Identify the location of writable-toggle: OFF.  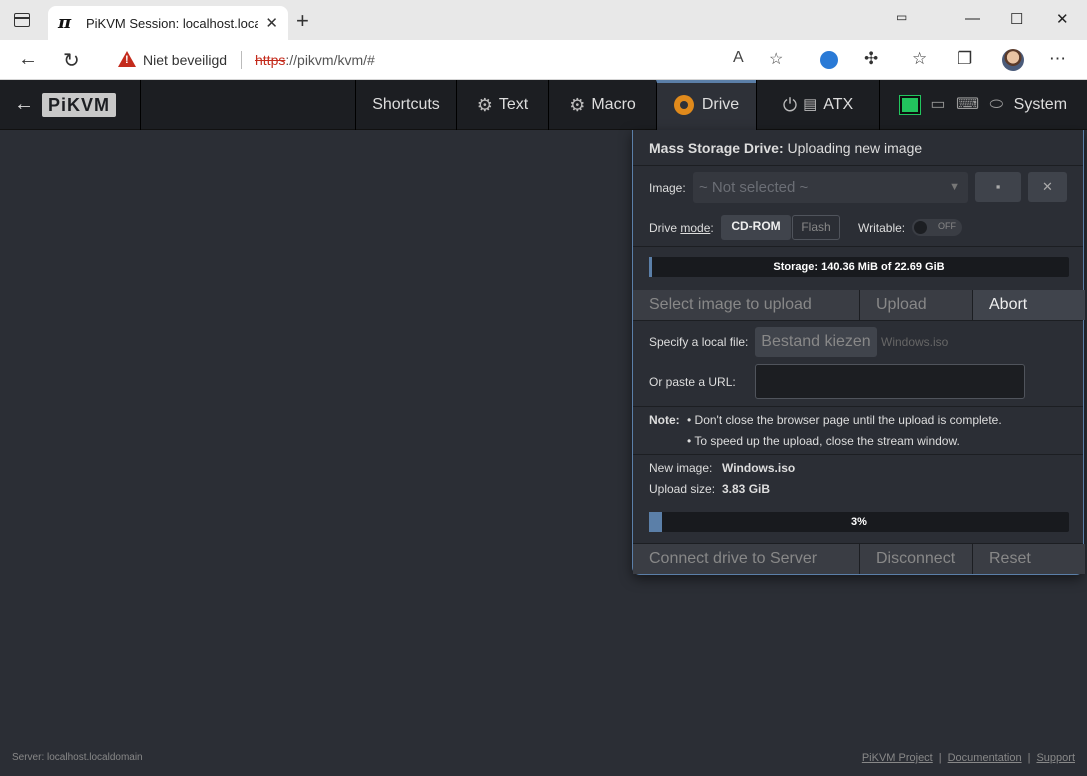
(937, 227).